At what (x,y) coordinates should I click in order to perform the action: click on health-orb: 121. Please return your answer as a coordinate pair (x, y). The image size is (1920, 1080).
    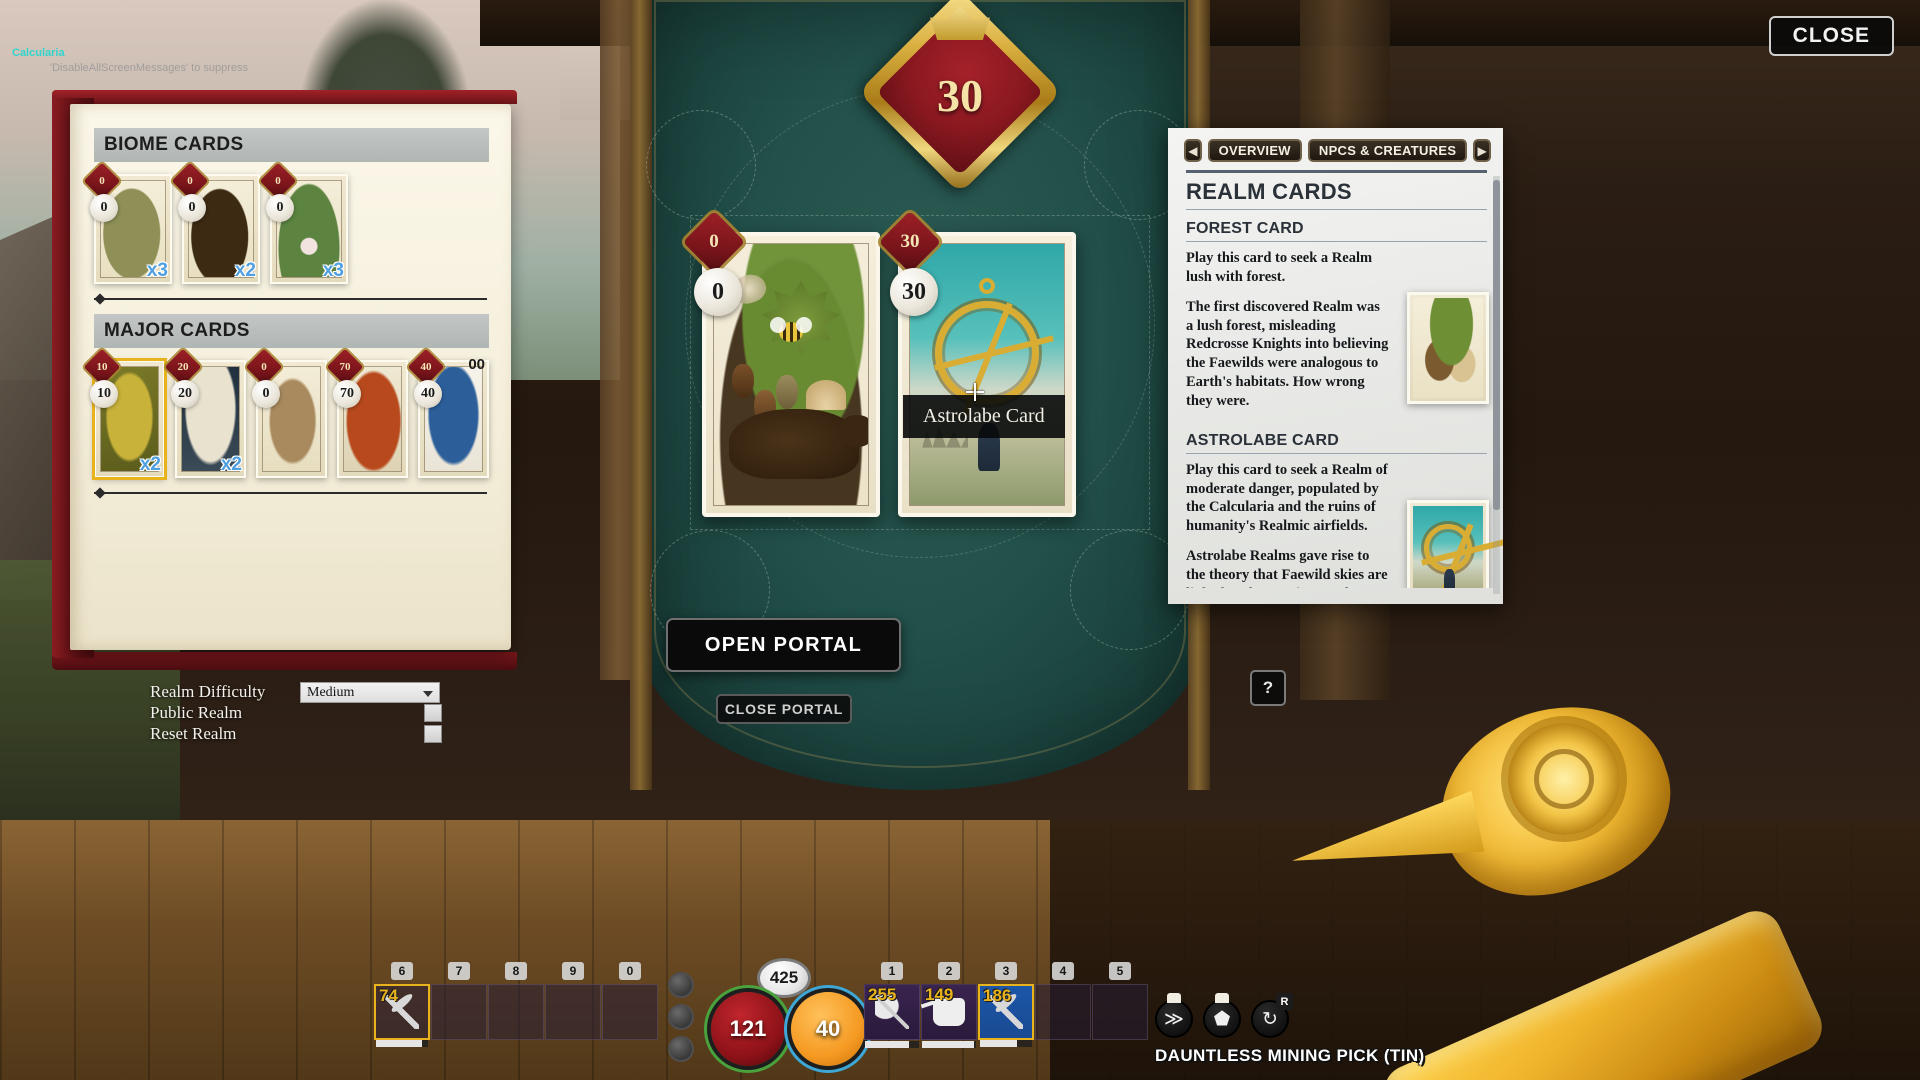
    Looking at the image, I should click on (748, 1029).